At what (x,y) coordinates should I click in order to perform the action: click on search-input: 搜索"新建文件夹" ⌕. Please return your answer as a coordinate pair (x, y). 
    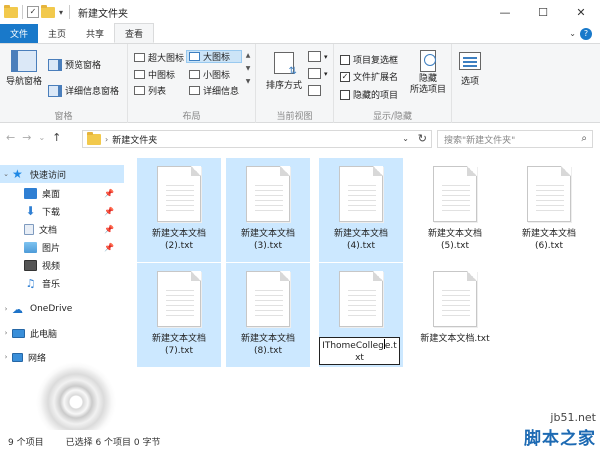
    Looking at the image, I should click on (515, 139).